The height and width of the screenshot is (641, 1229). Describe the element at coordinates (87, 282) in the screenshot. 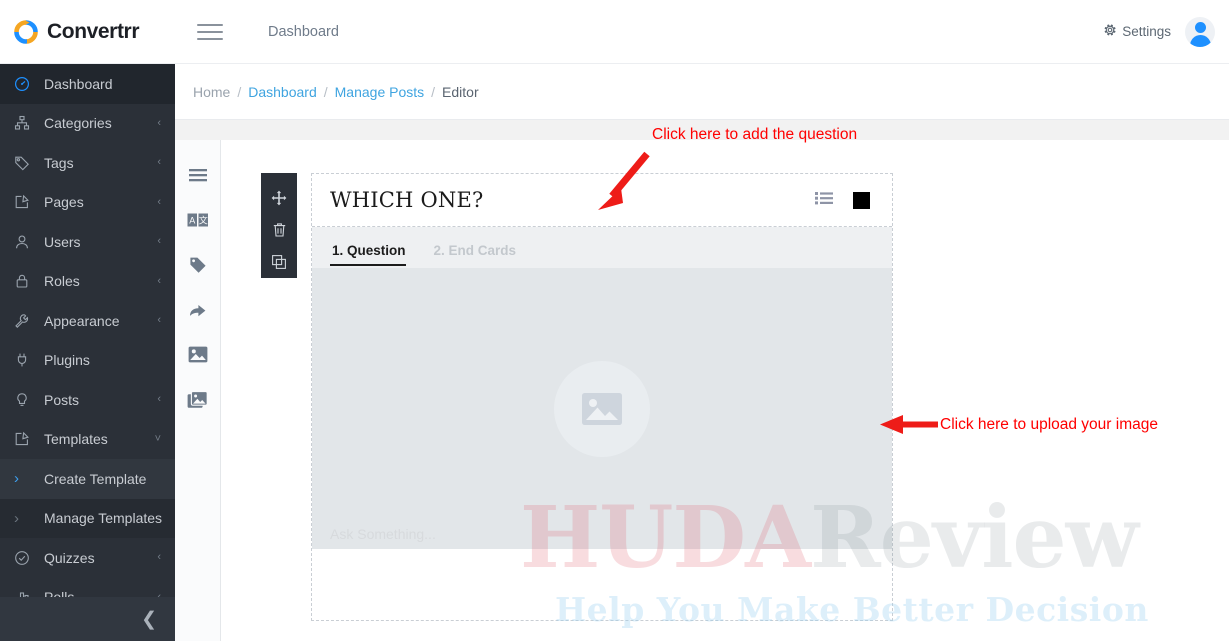

I see `sidebar-item-roles: Roles ‹` at that location.